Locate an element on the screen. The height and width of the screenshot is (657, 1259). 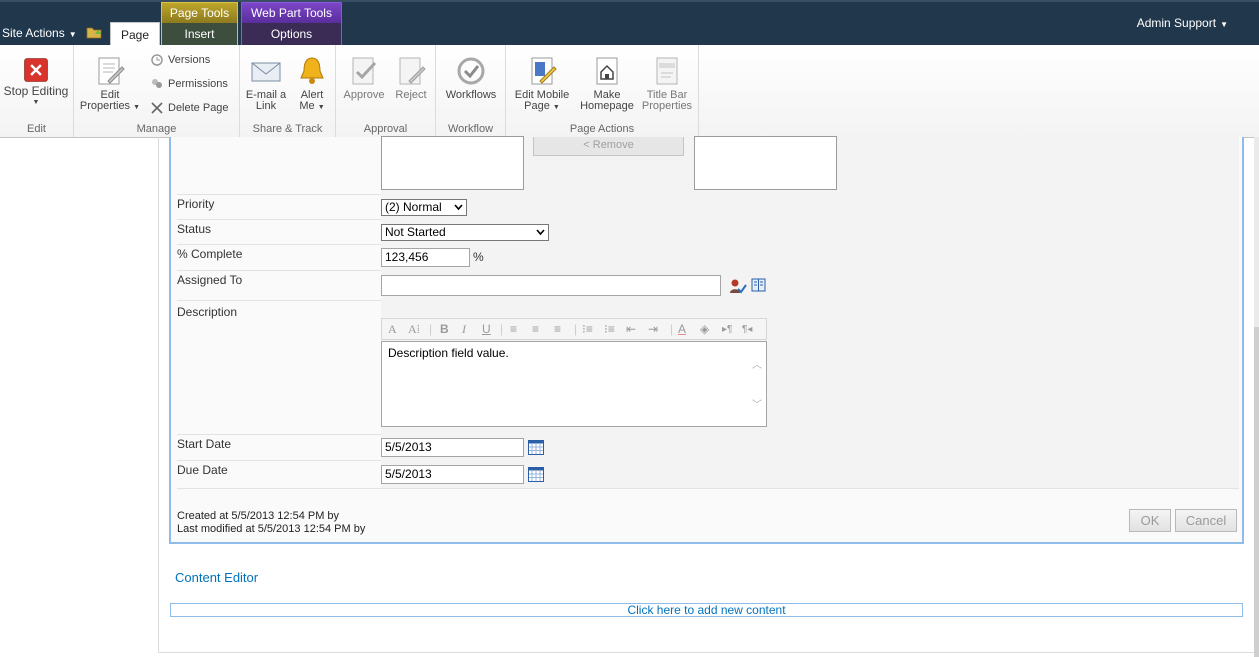
tab-insert: Insert is located at coordinates (199, 34).